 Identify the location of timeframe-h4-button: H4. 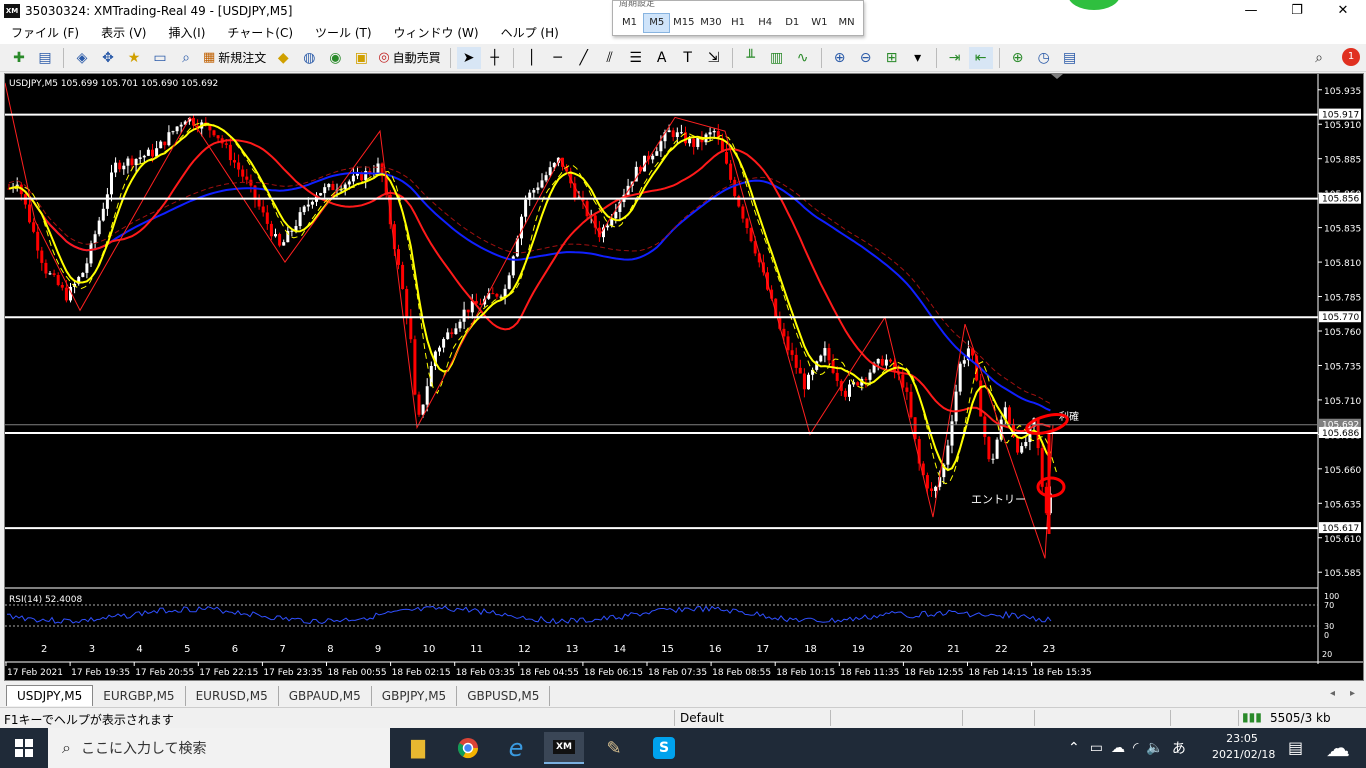
(765, 23).